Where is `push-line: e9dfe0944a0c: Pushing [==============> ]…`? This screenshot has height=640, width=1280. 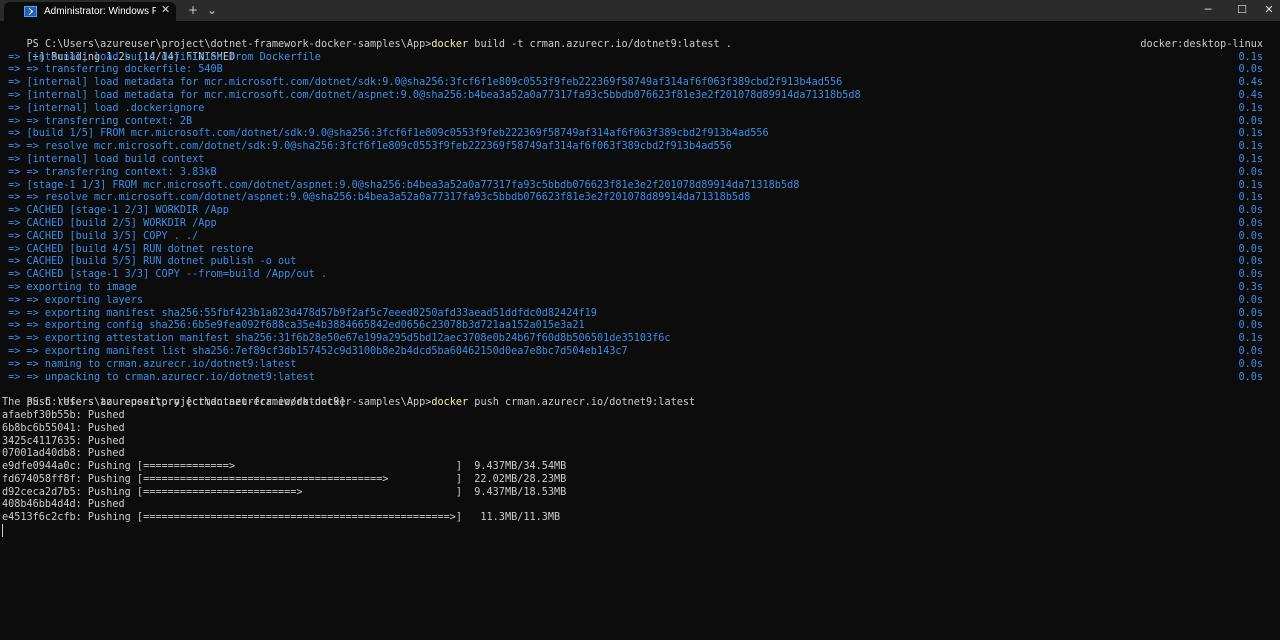 push-line: e9dfe0944a0c: Pushing [==============> ]… is located at coordinates (284, 467).